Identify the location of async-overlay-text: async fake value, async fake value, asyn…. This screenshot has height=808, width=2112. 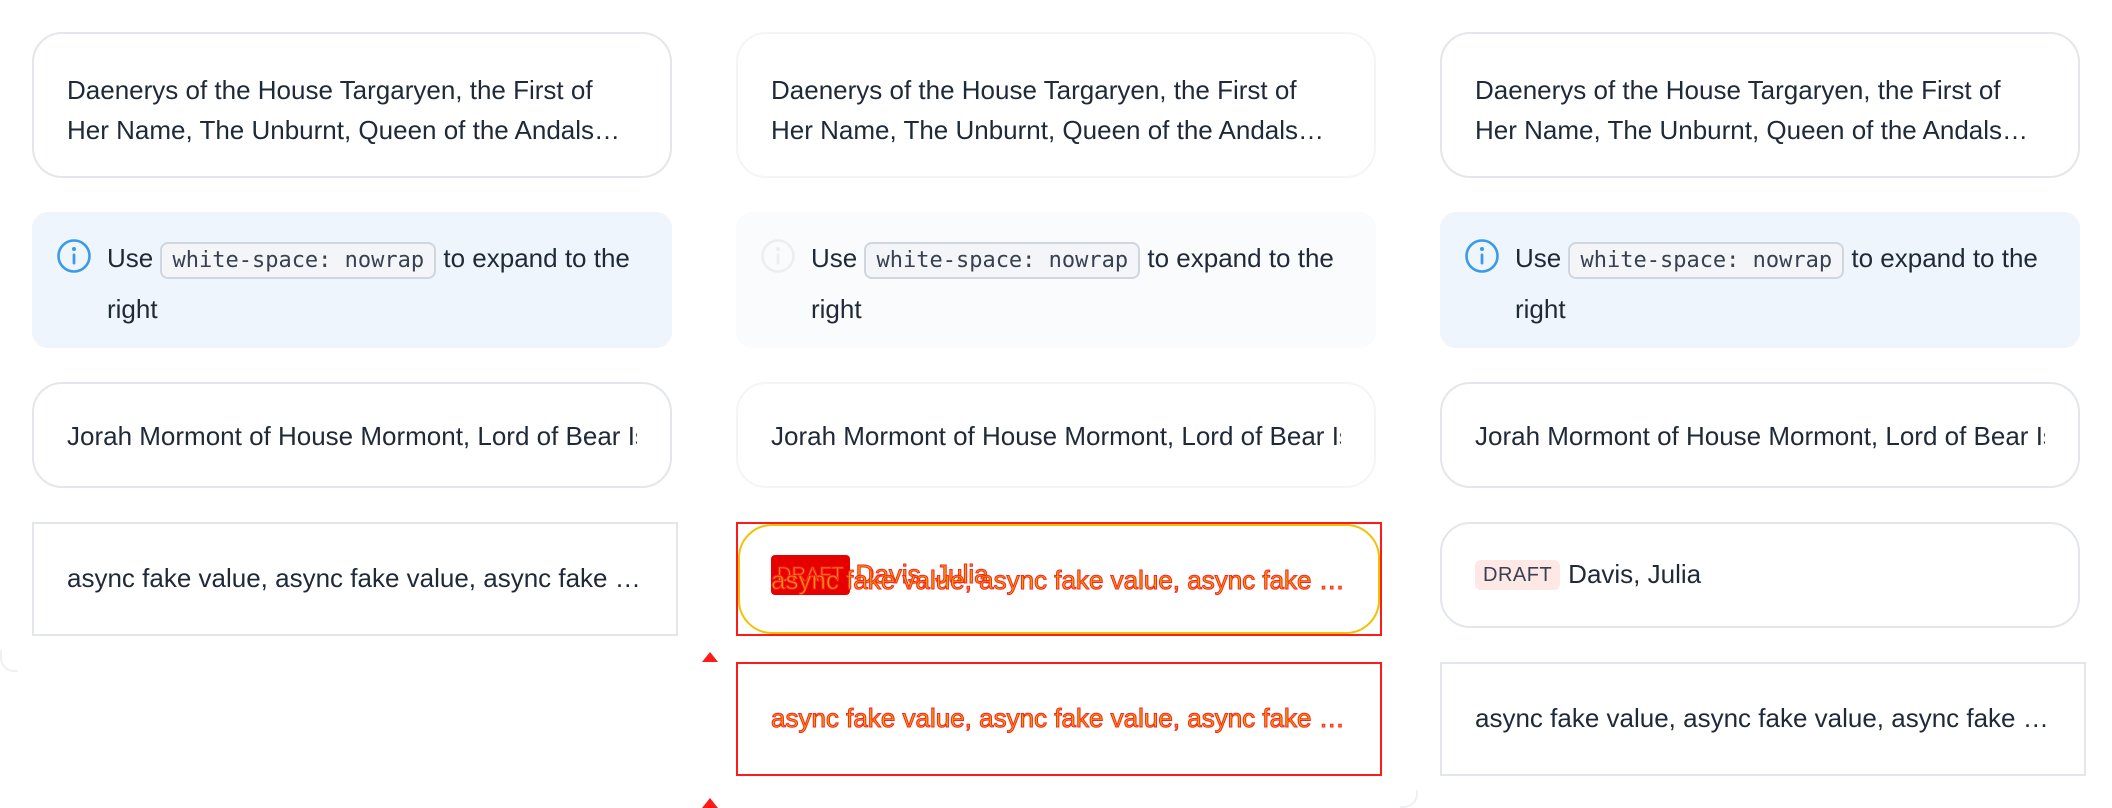
(1059, 580).